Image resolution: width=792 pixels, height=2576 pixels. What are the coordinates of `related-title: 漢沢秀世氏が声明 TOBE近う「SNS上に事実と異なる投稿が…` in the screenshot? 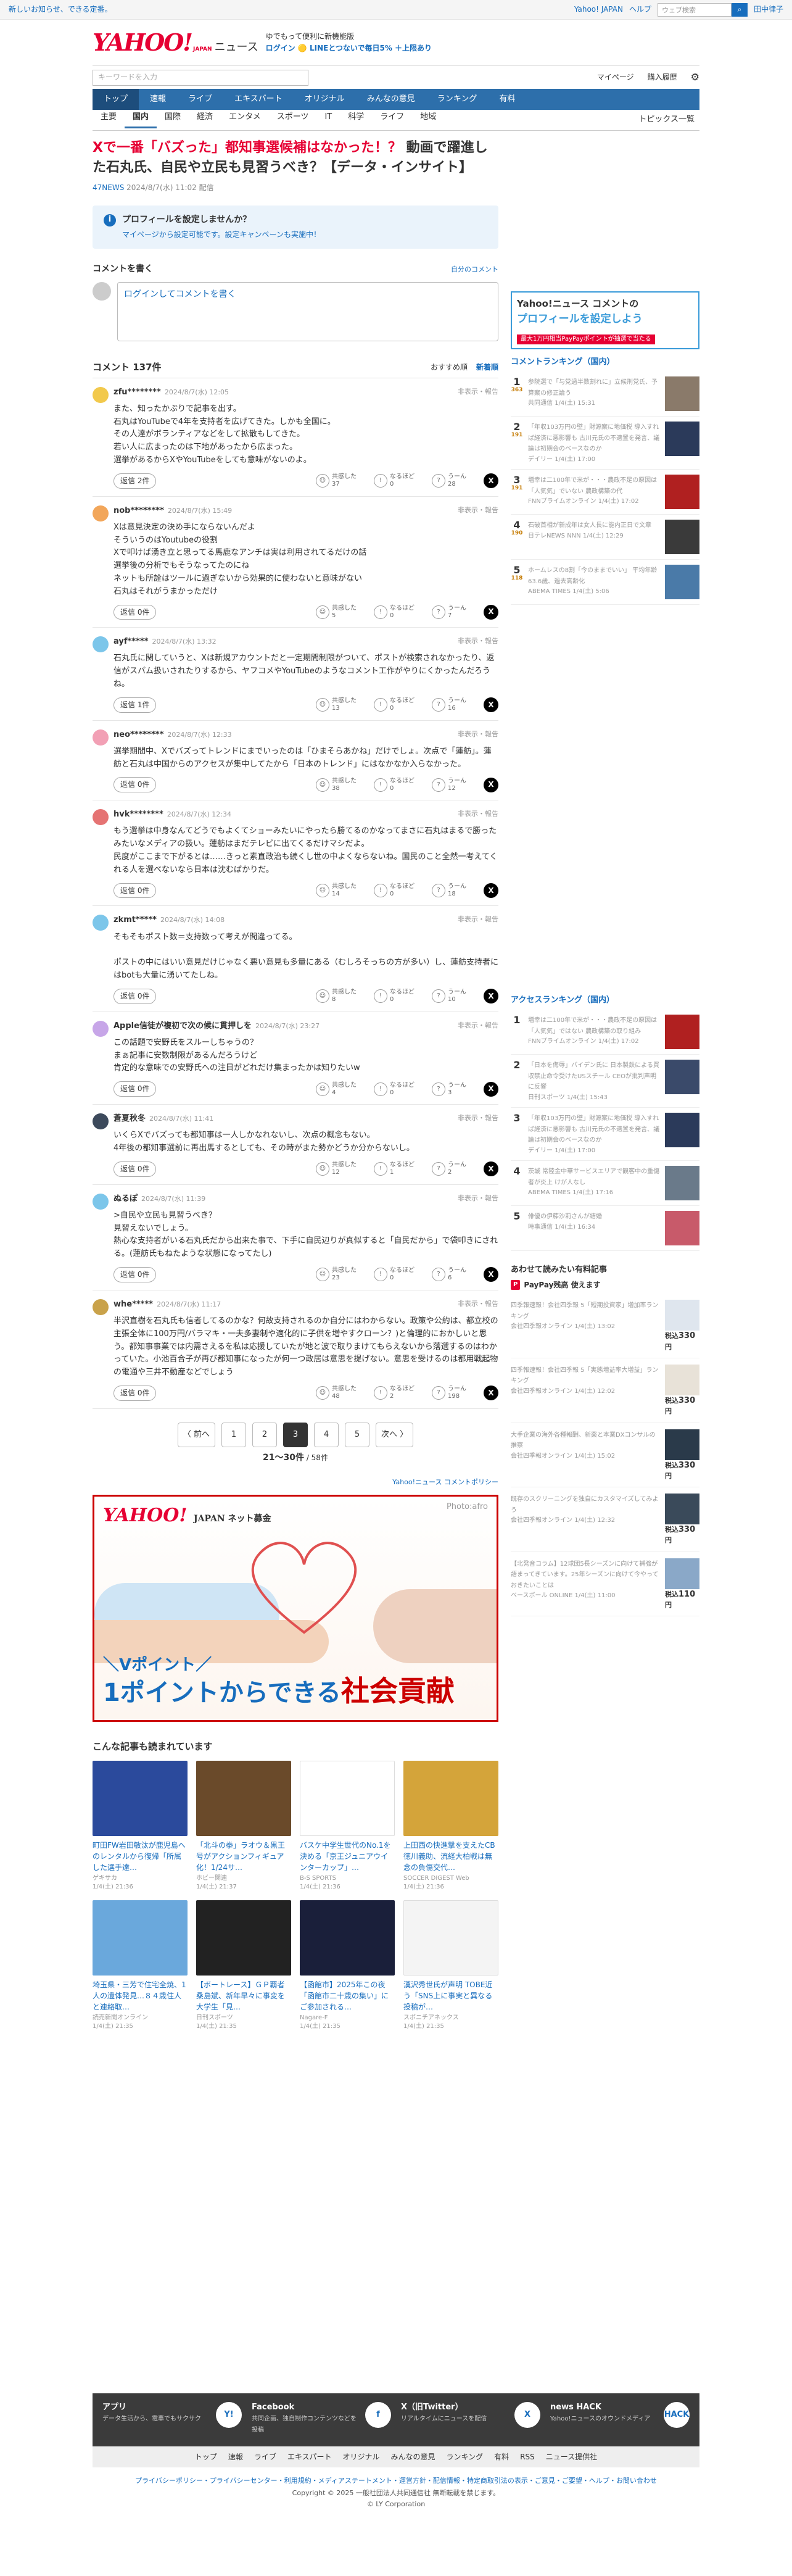 It's located at (450, 1996).